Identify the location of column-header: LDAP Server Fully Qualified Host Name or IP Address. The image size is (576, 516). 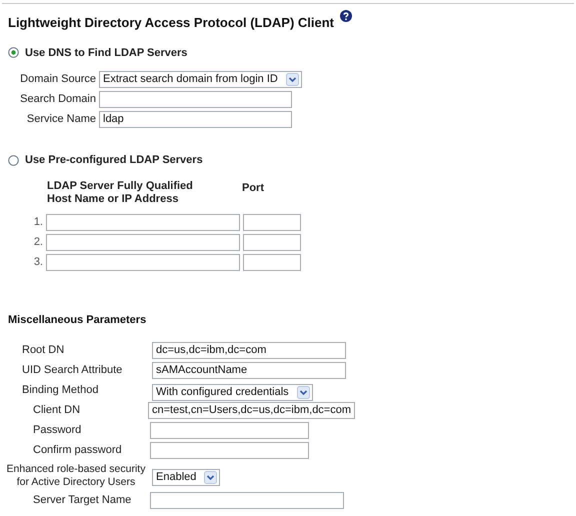
(120, 193).